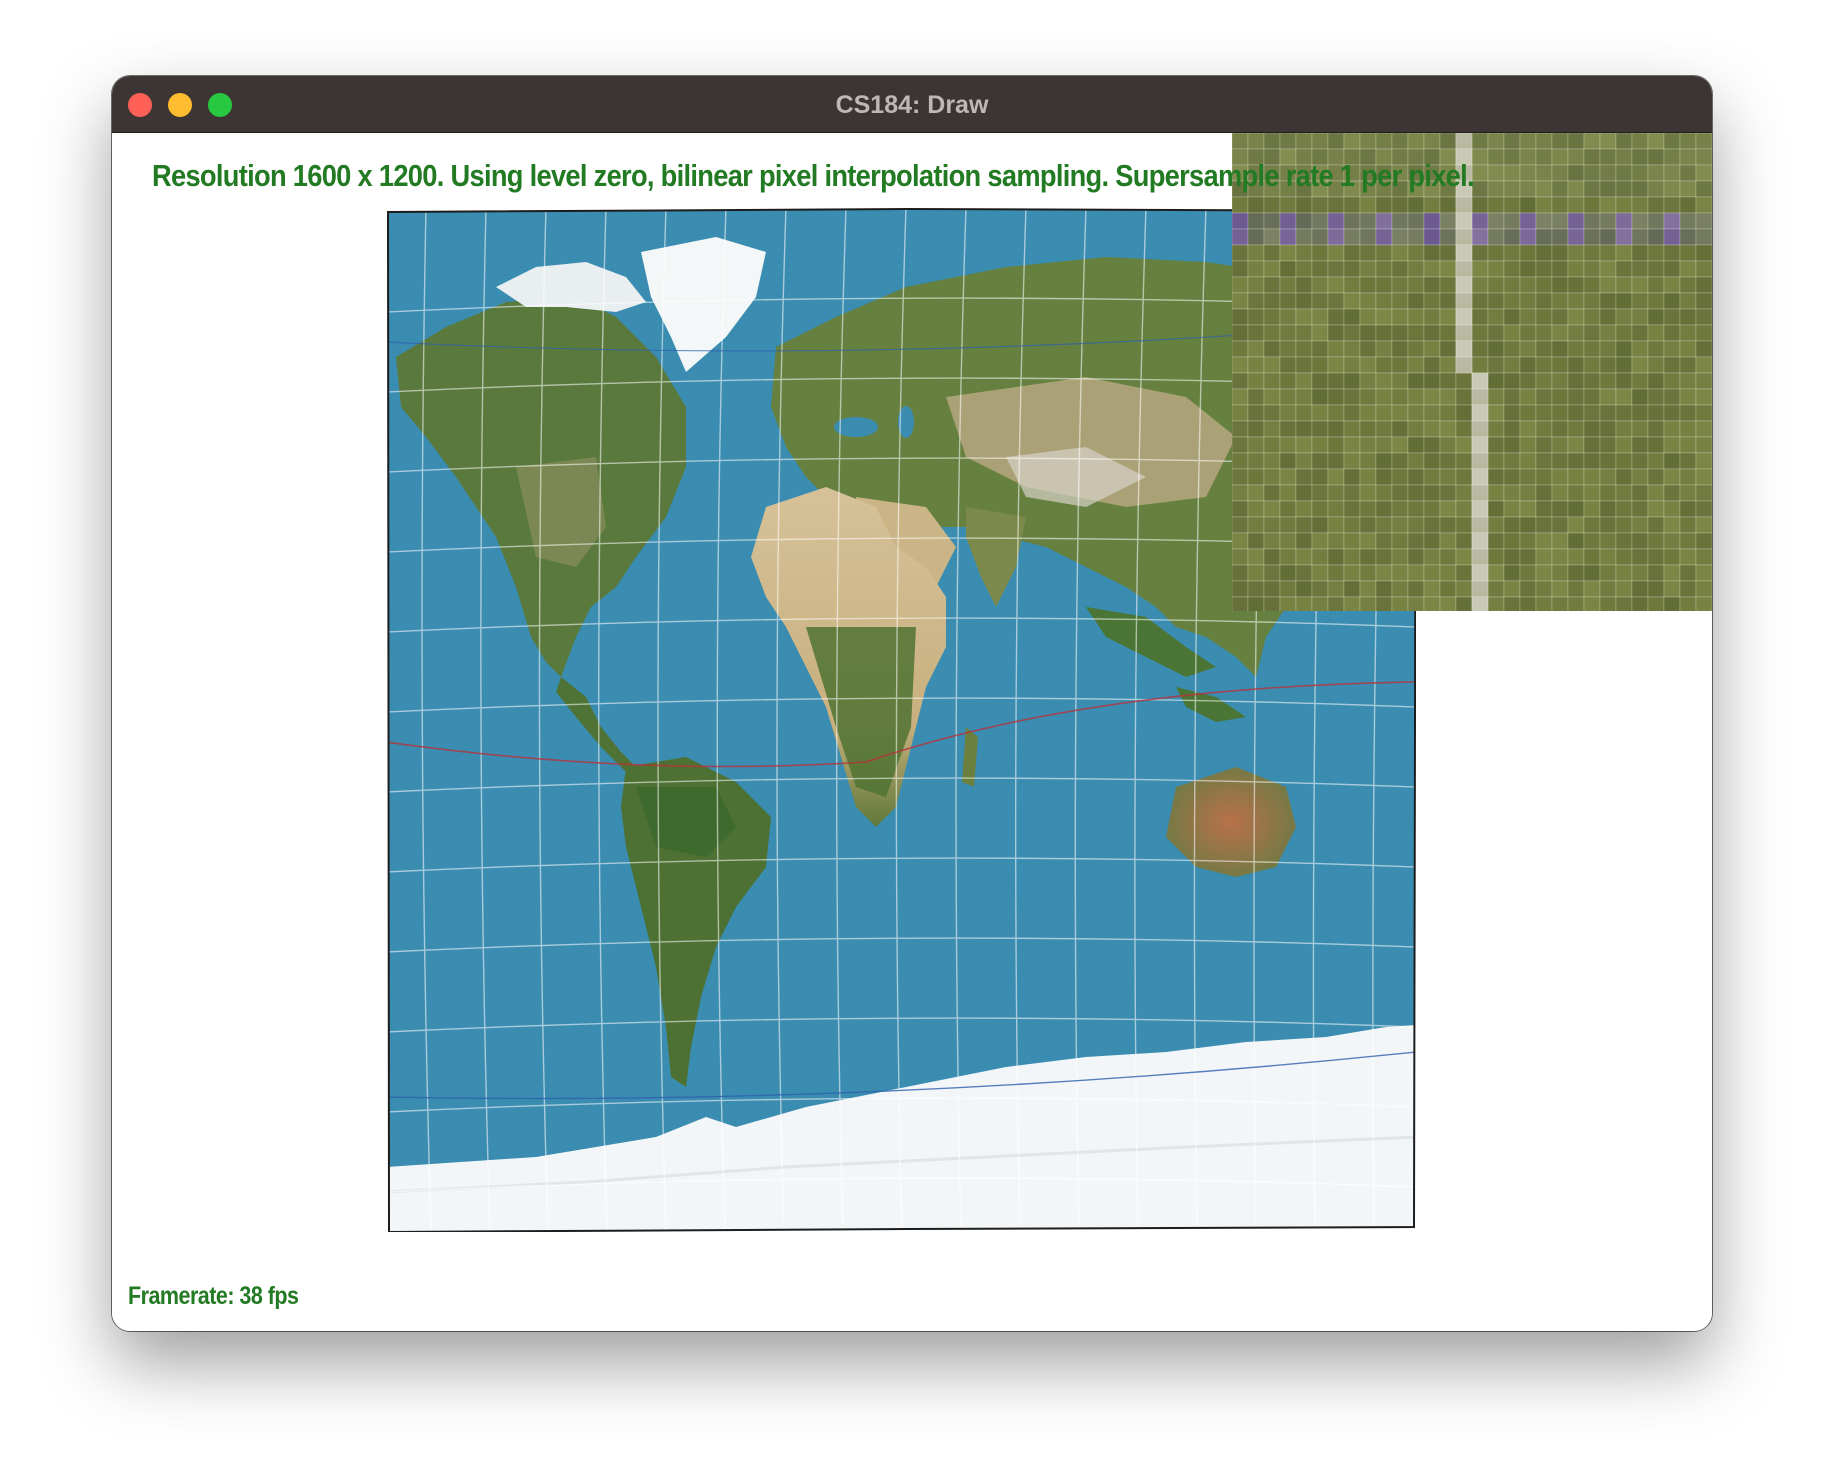 This screenshot has height=1480, width=1824. Describe the element at coordinates (912, 104) in the screenshot. I see `title-bar: CS184: Draw` at that location.